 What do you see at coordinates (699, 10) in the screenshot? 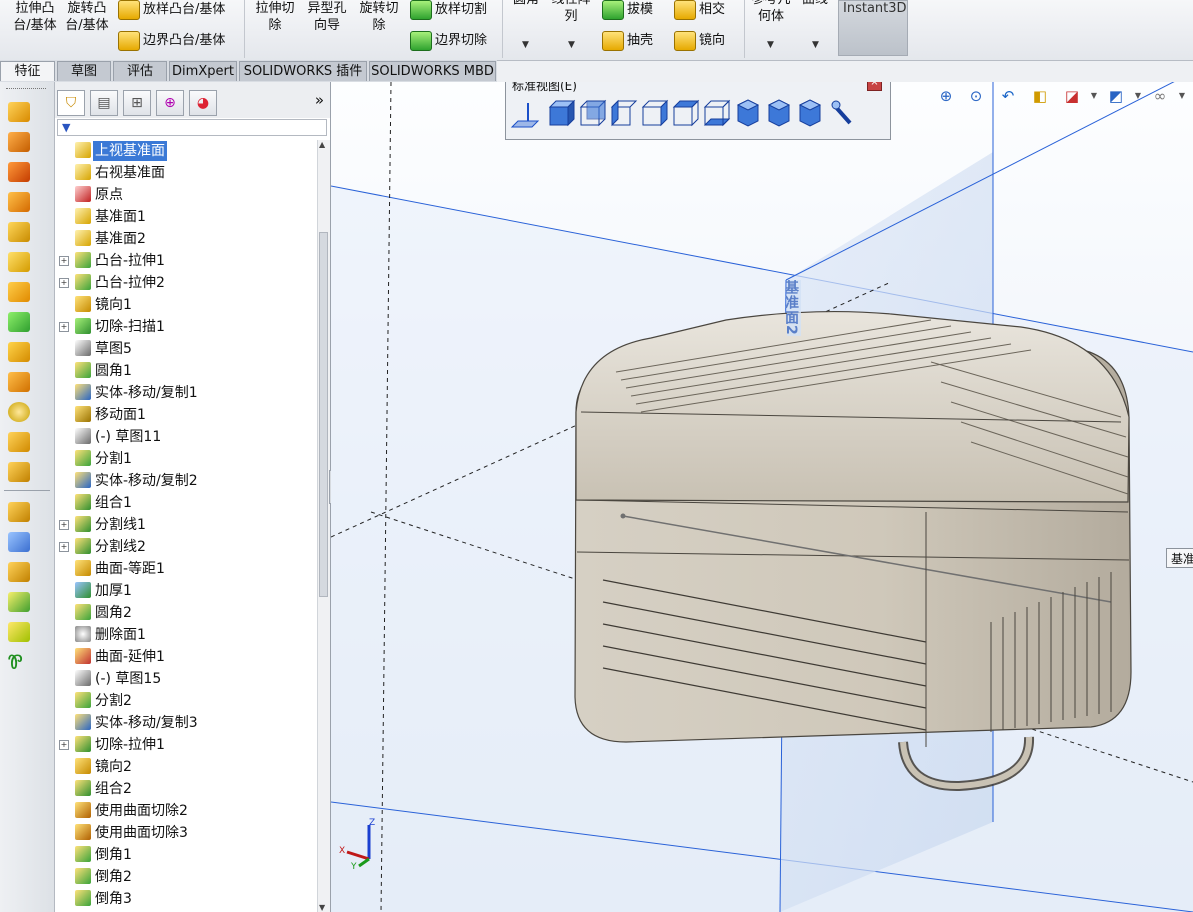
I see `intersect-button: 相交` at bounding box center [699, 10].